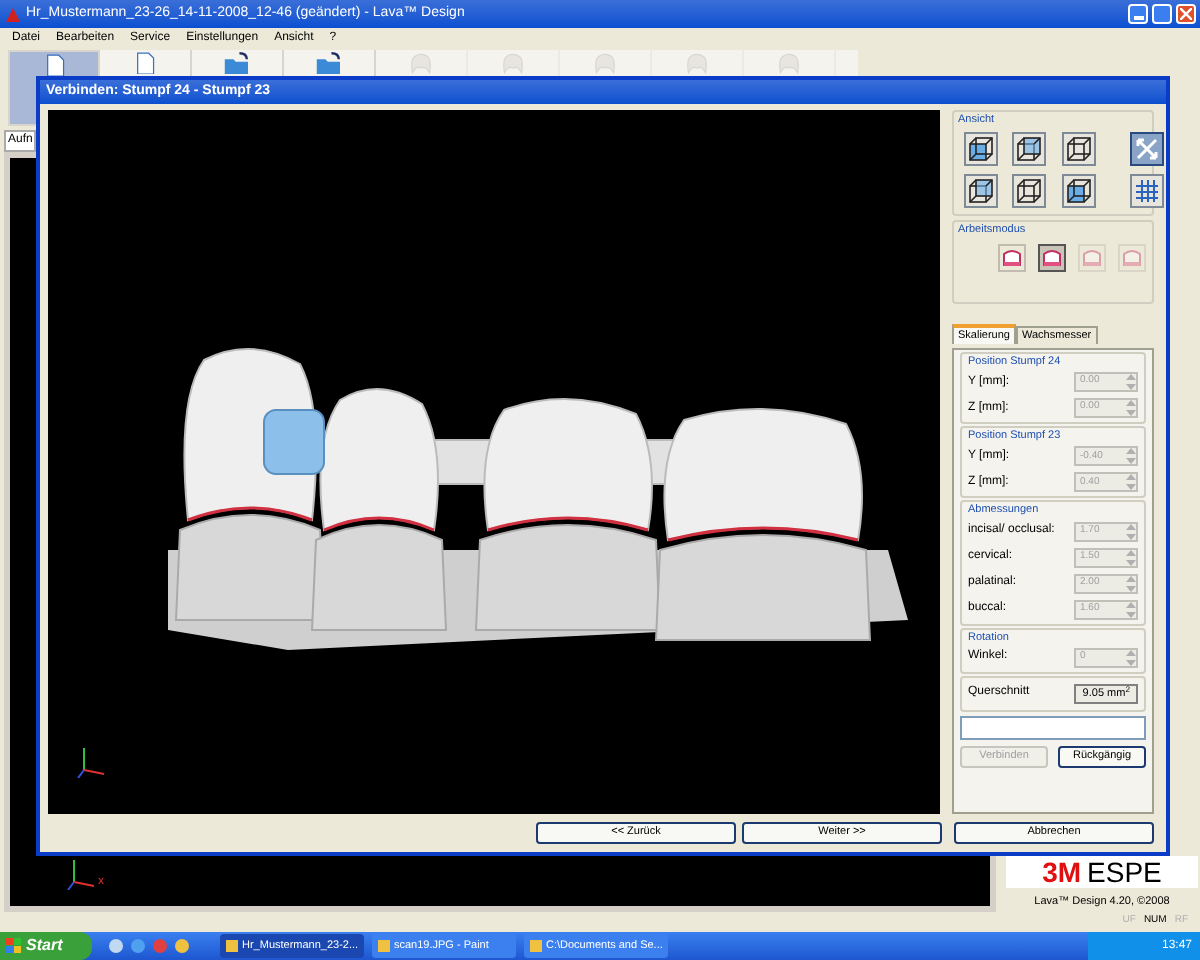  What do you see at coordinates (1124, 871) in the screenshot?
I see `logo-wordmark: ESPE` at bounding box center [1124, 871].